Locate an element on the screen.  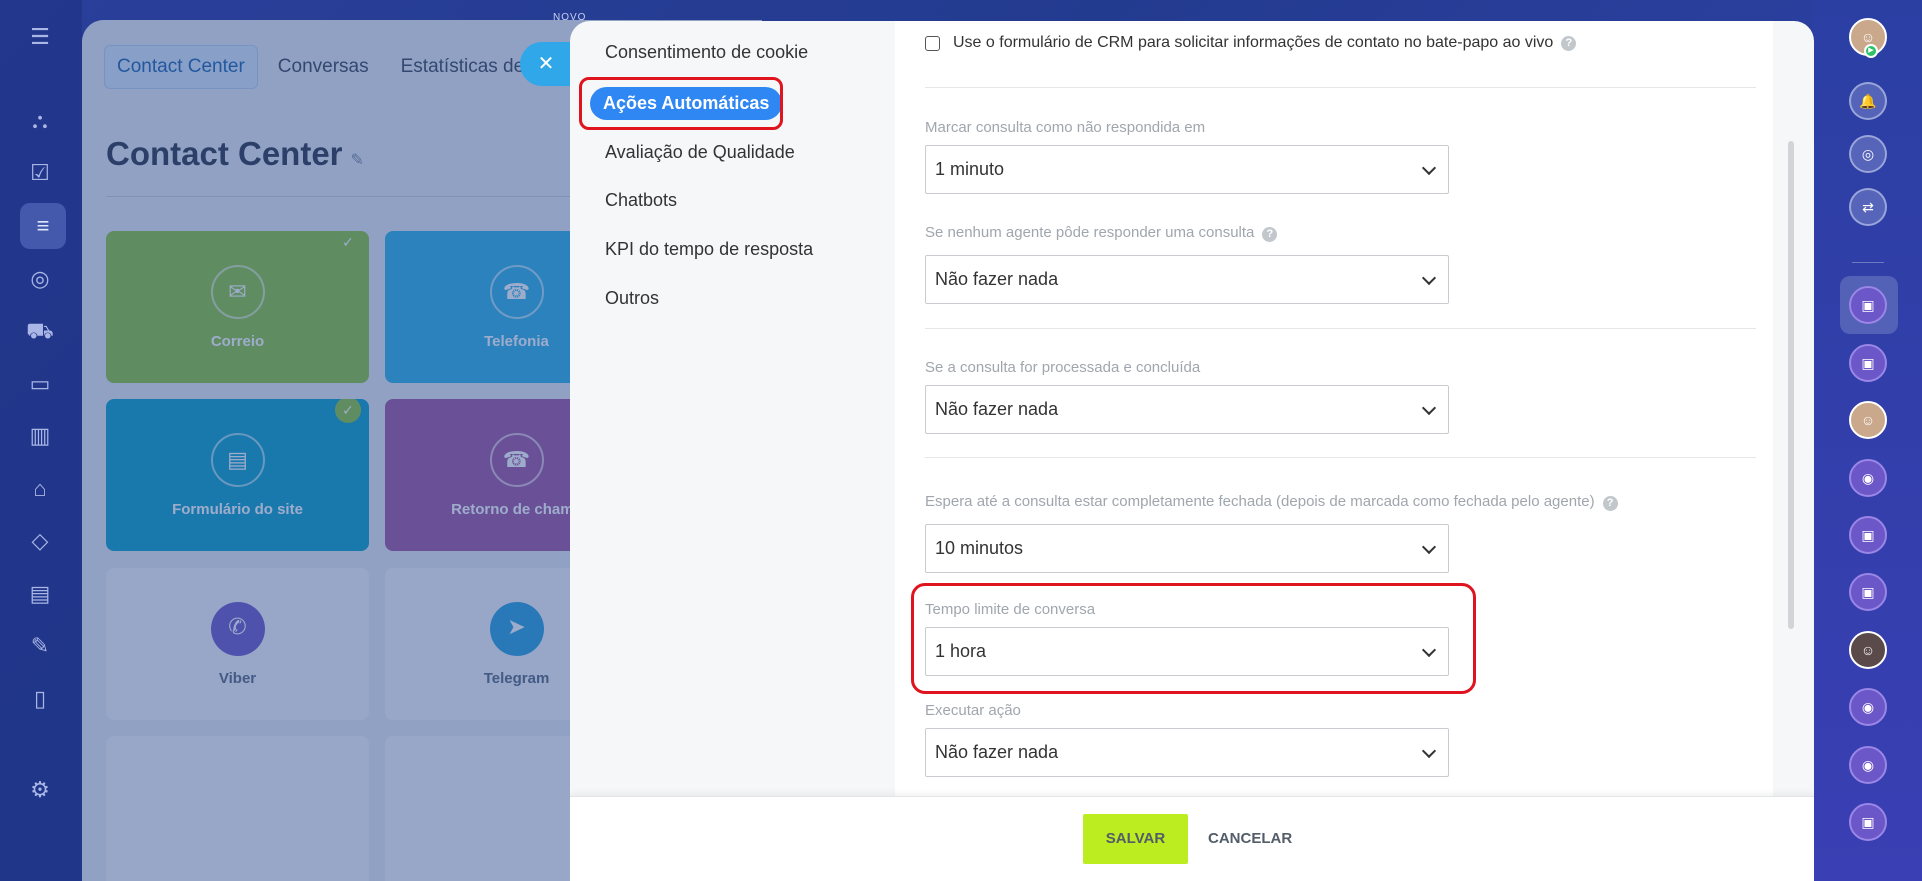
store-icon: ▤ is located at coordinates (40, 594).